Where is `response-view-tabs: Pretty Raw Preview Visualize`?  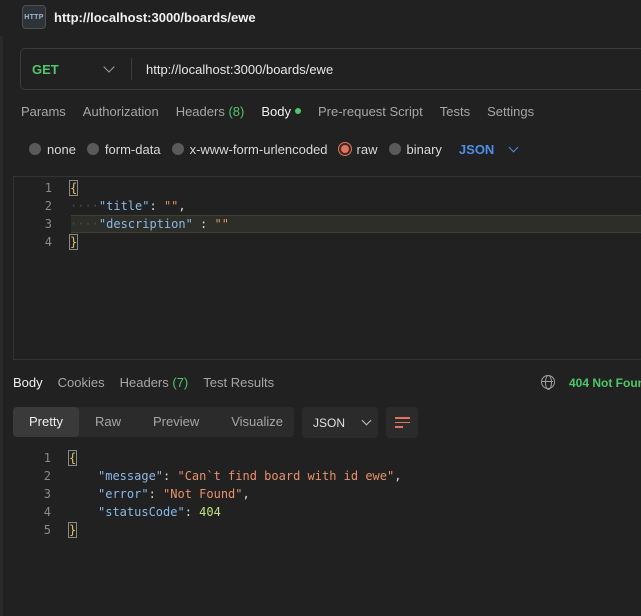
response-view-tabs: Pretty Raw Preview Visualize is located at coordinates (153, 422).